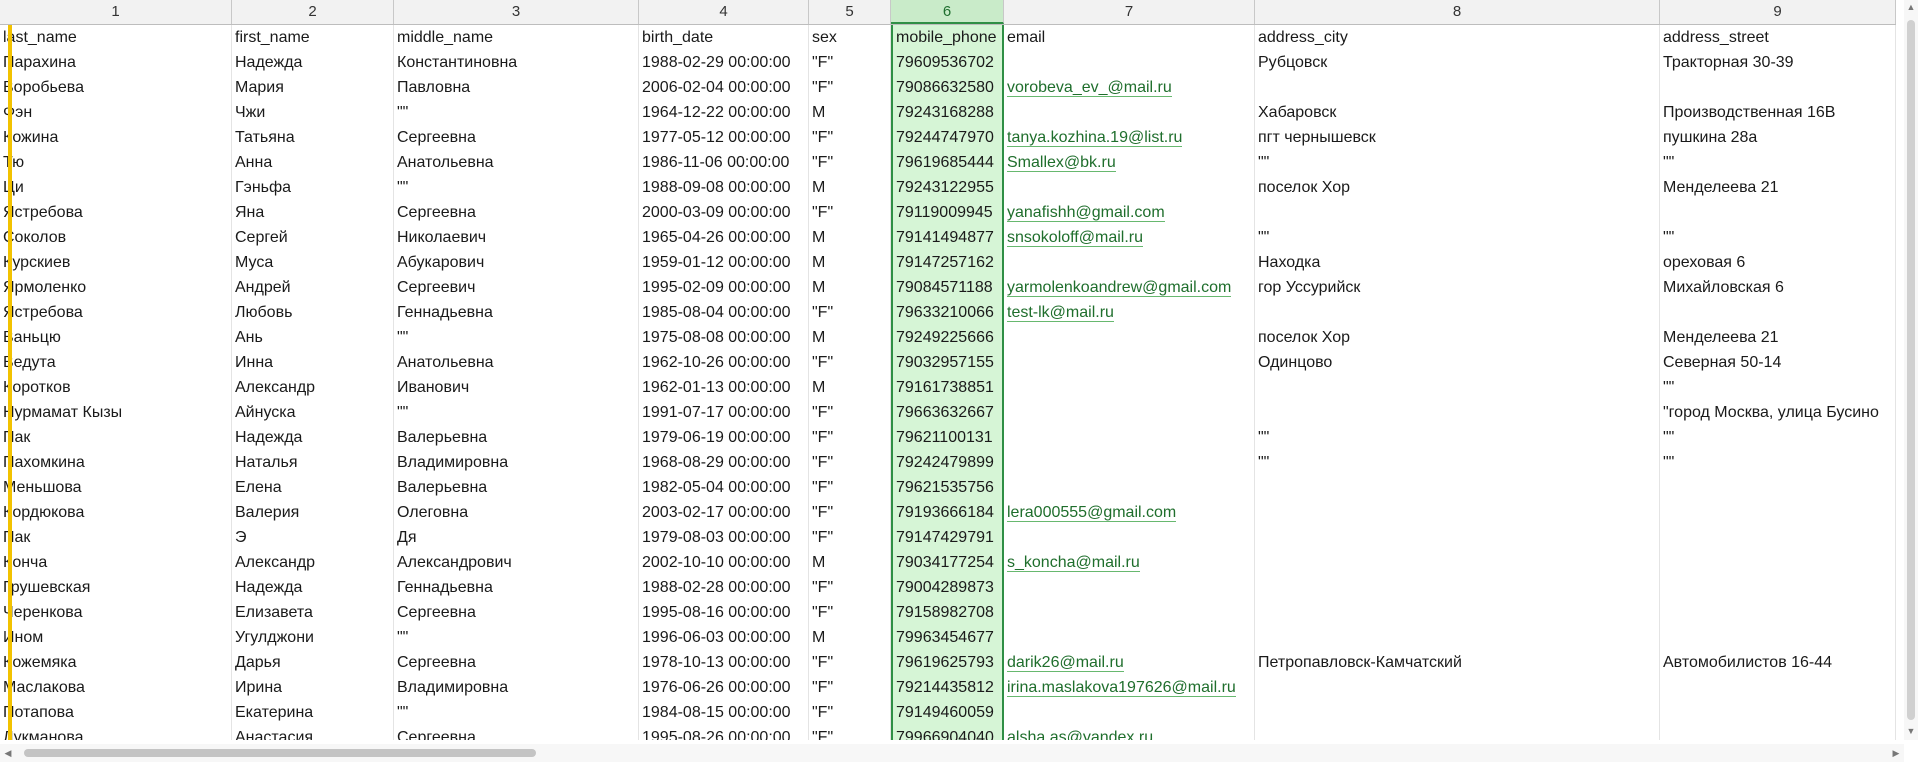 Image resolution: width=1918 pixels, height=762 pixels. I want to click on table-cell: 79161738851, so click(947, 387).